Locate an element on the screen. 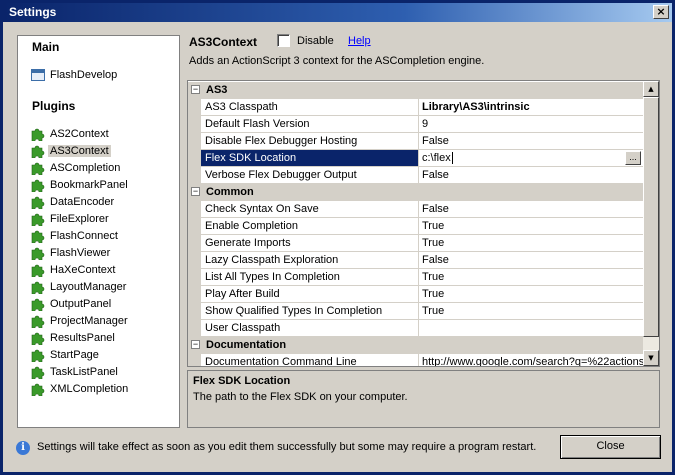 This screenshot has width=675, height=475. list-item-label: HaXeContext is located at coordinates (83, 270).